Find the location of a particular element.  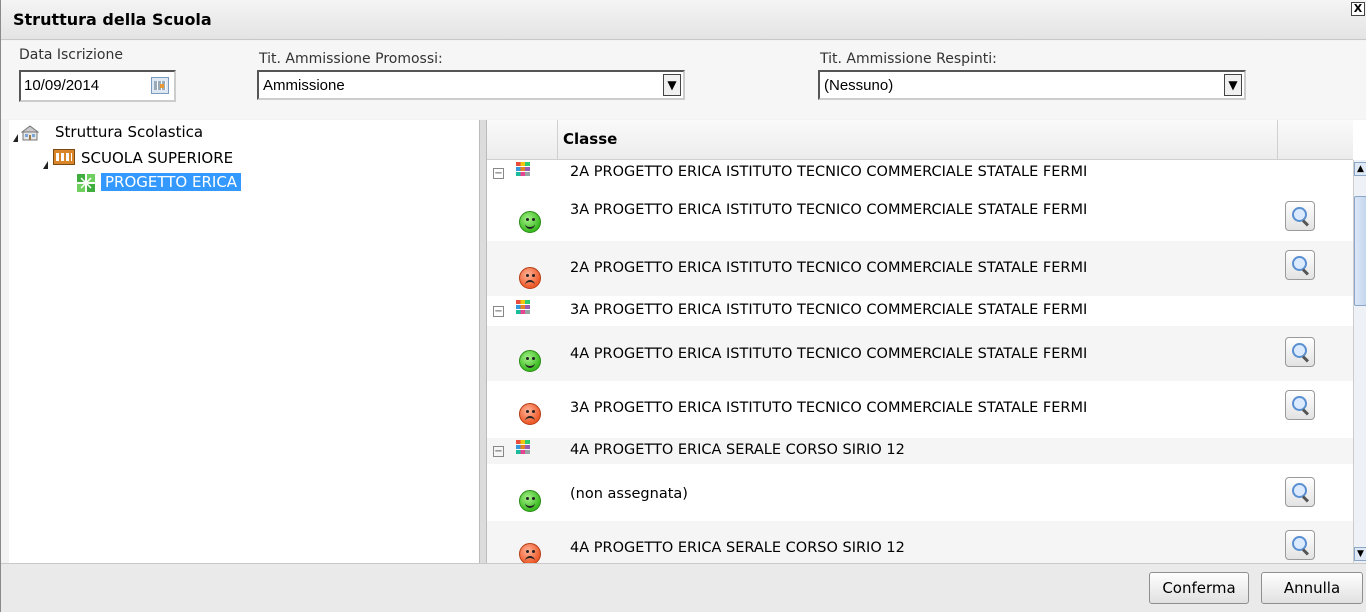

tree-node-progetto-erica: PROGETTO ERICA is located at coordinates (171, 182).